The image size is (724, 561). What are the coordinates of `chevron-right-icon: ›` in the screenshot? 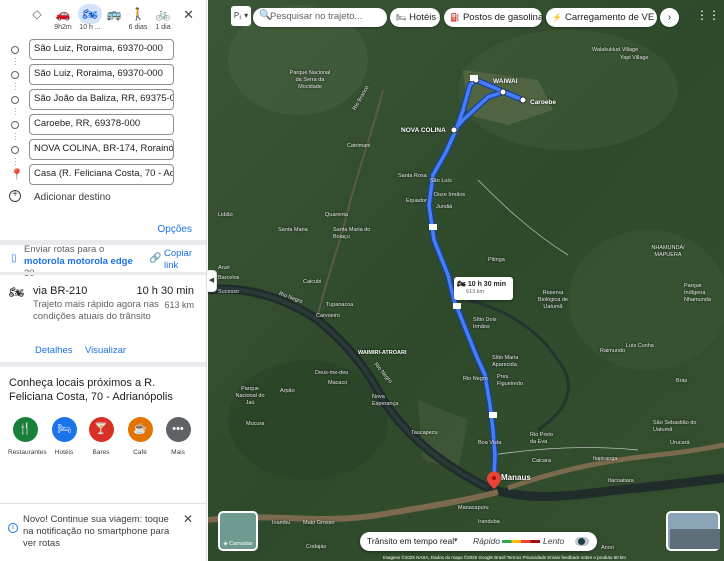 It's located at (669, 17).